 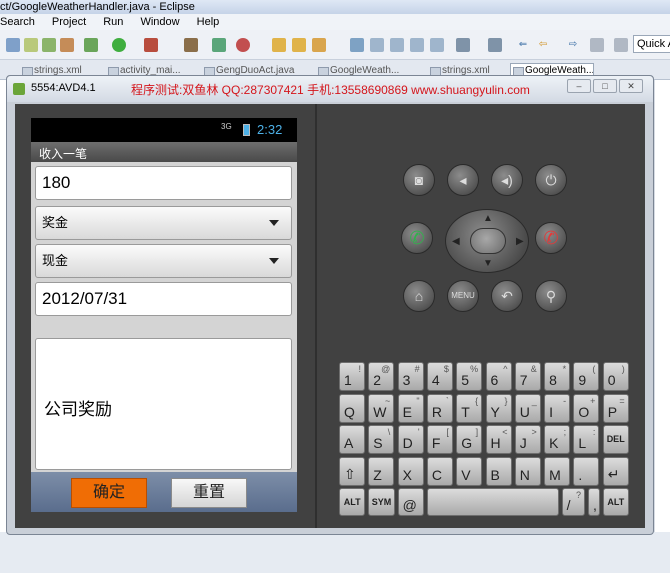 I want to click on keyboard-key: @, so click(x=410, y=502).